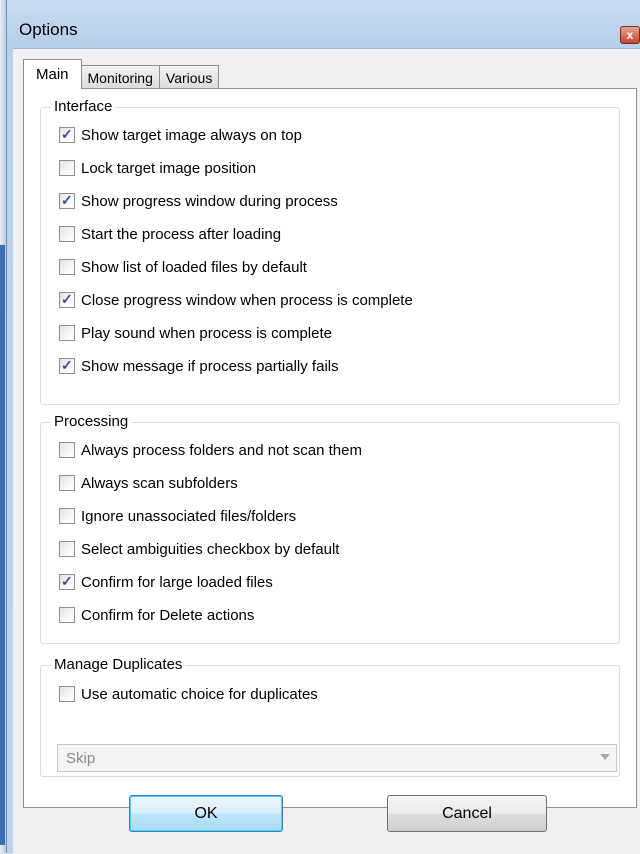 The height and width of the screenshot is (854, 640). What do you see at coordinates (169, 168) in the screenshot?
I see `interface-option-label: Lock target image position` at bounding box center [169, 168].